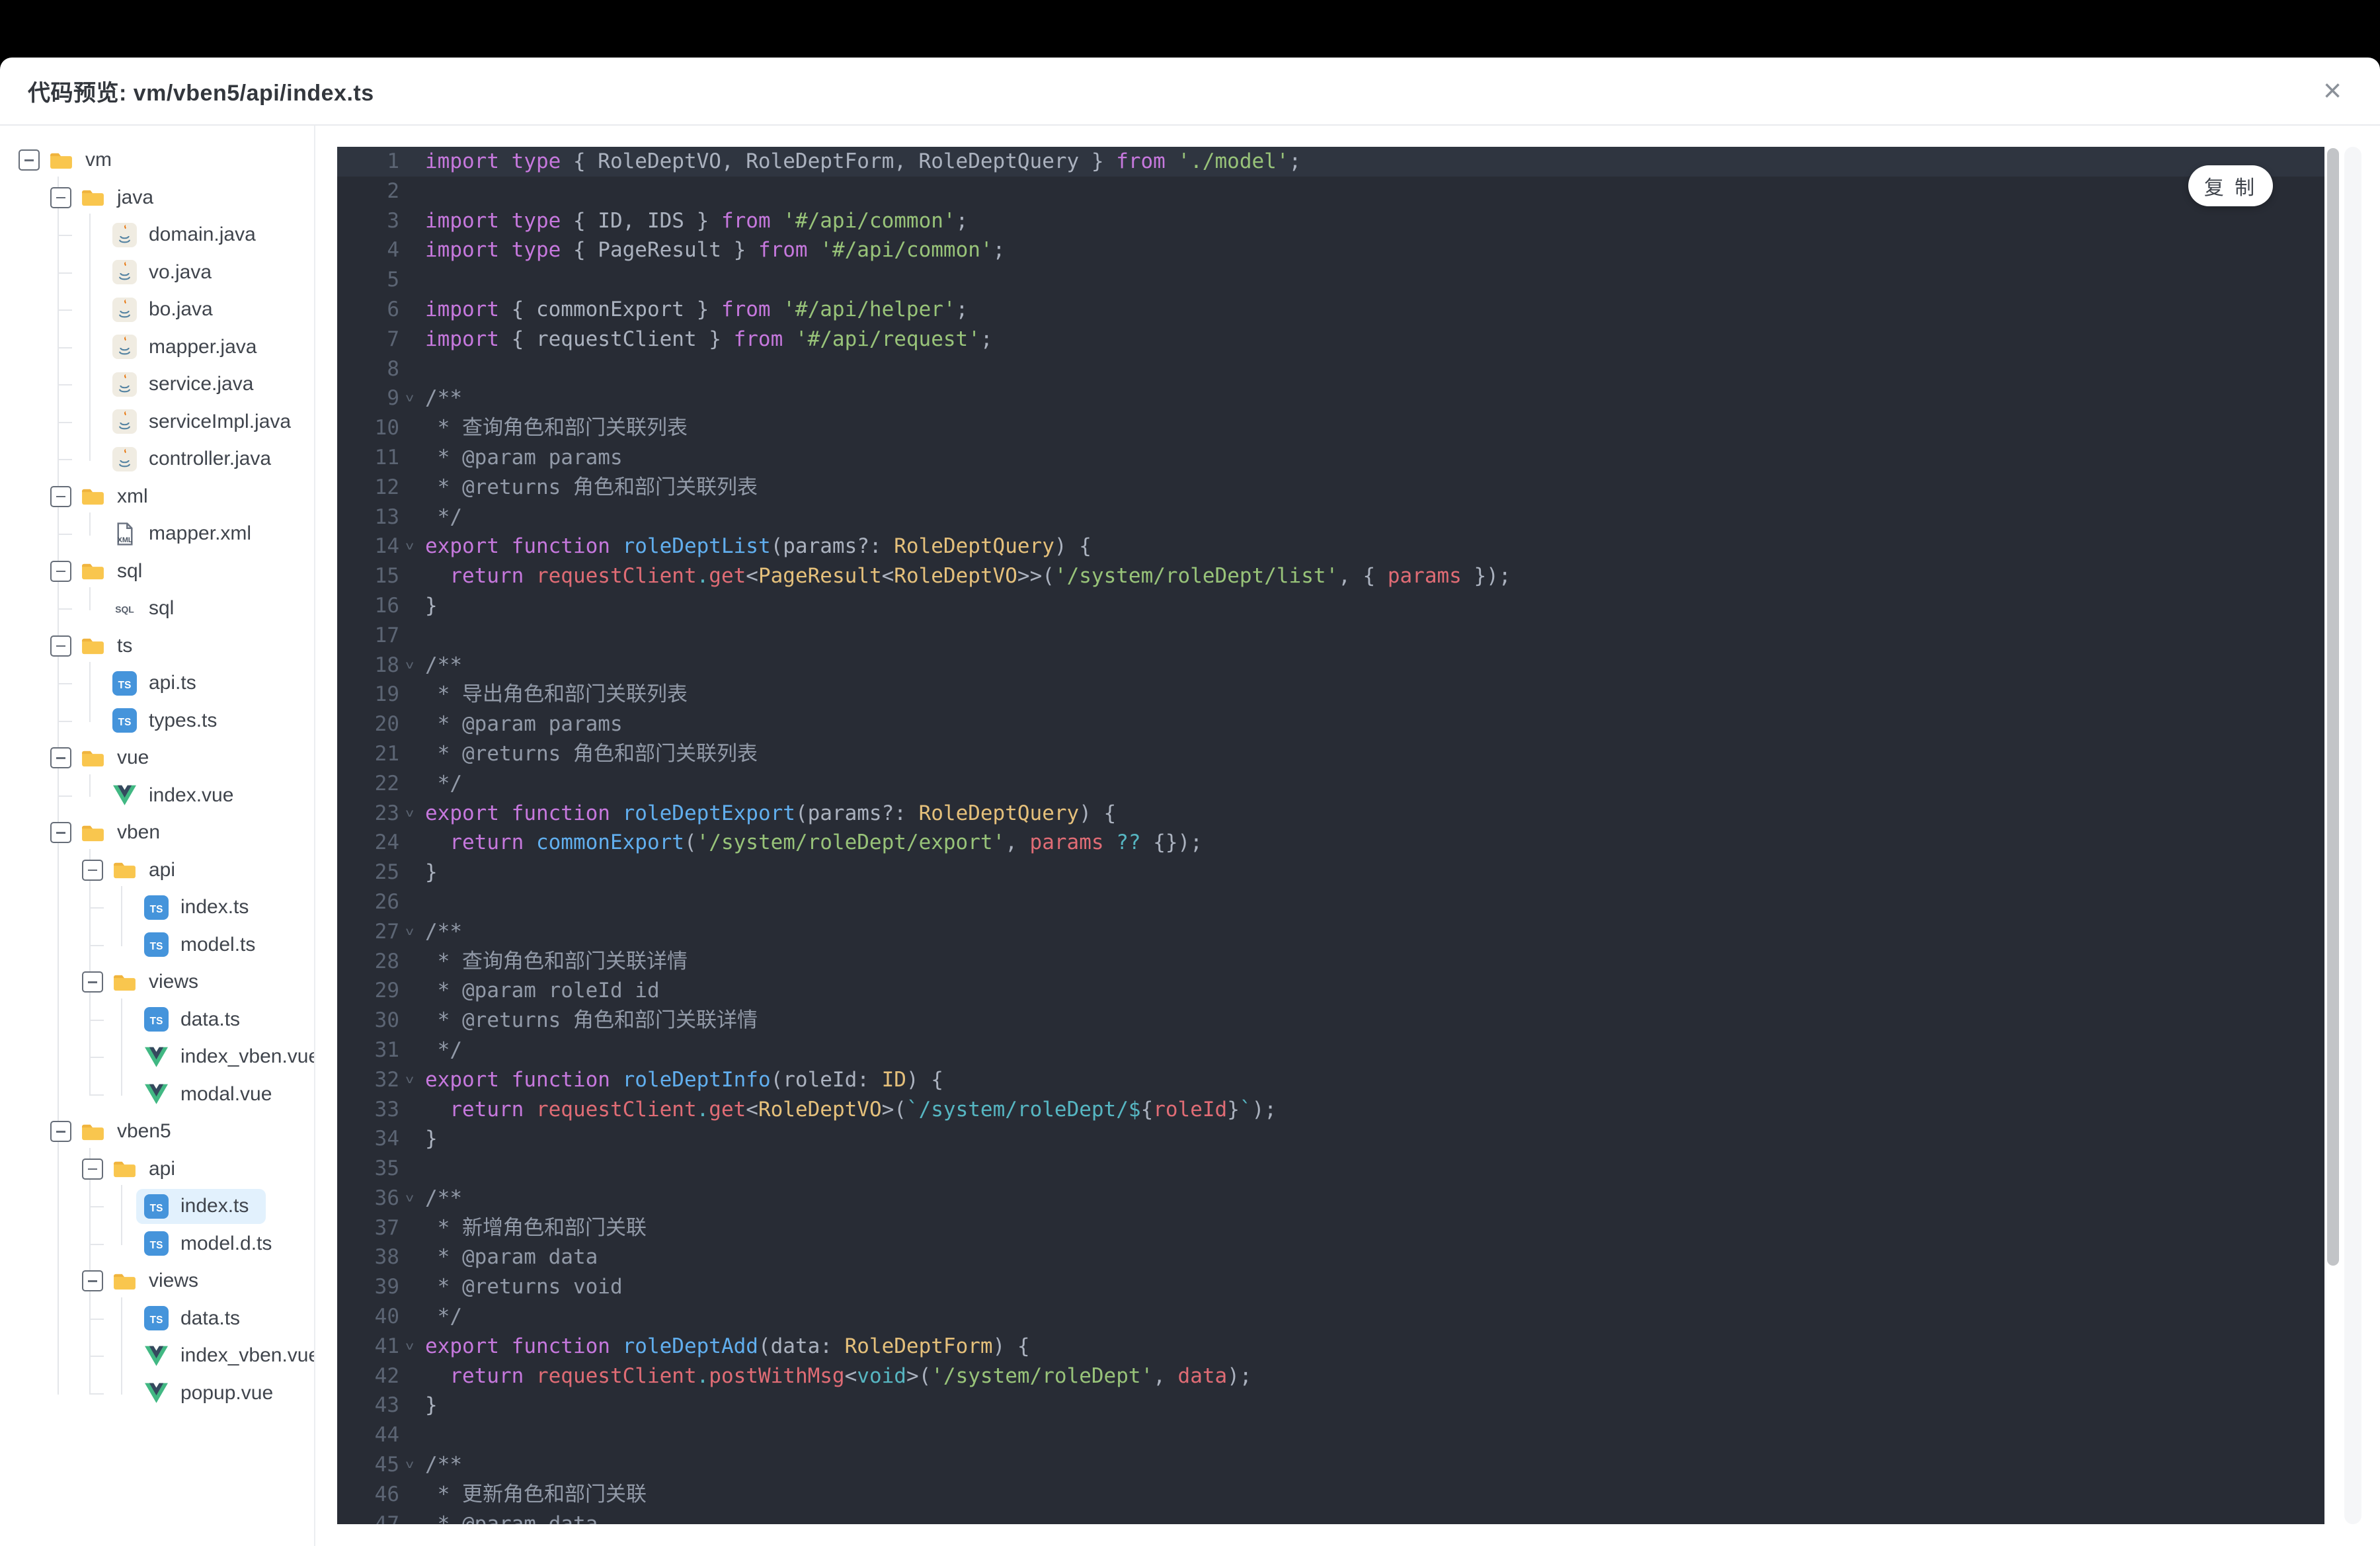  What do you see at coordinates (130, 1131) in the screenshot?
I see `tree-item-body: vben5` at bounding box center [130, 1131].